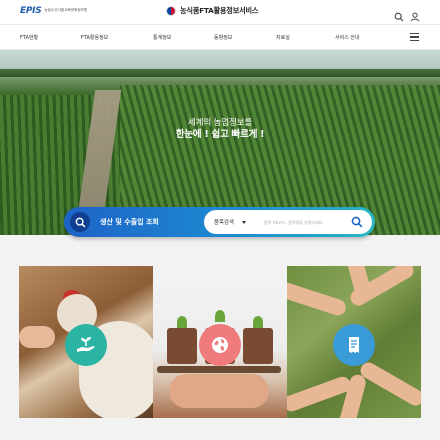  I want to click on main-navigation: FTA현황 FTA활용정보 통계정보 동향정보 자료실 서비스 안내, so click(220, 37).